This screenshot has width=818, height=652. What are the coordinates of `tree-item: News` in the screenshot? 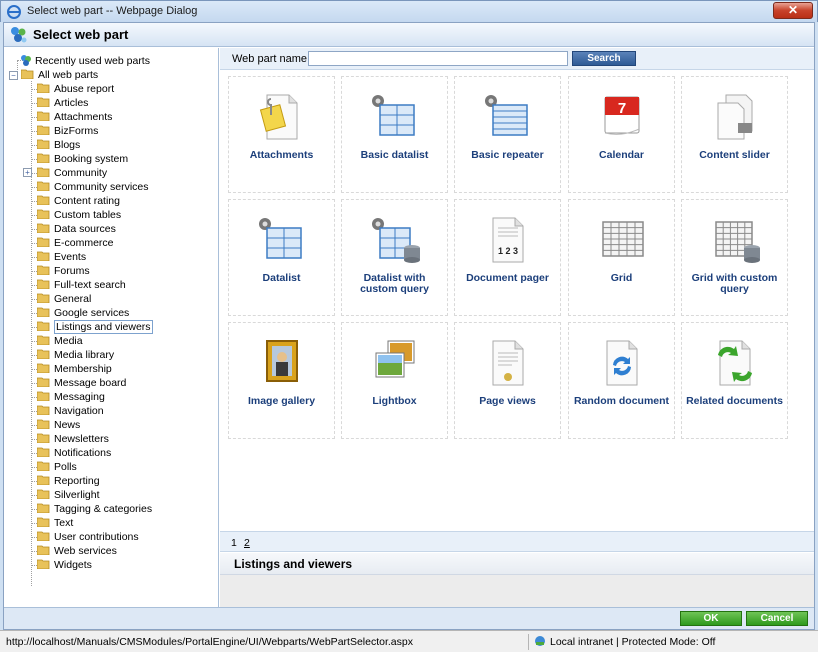 It's located at (58, 425).